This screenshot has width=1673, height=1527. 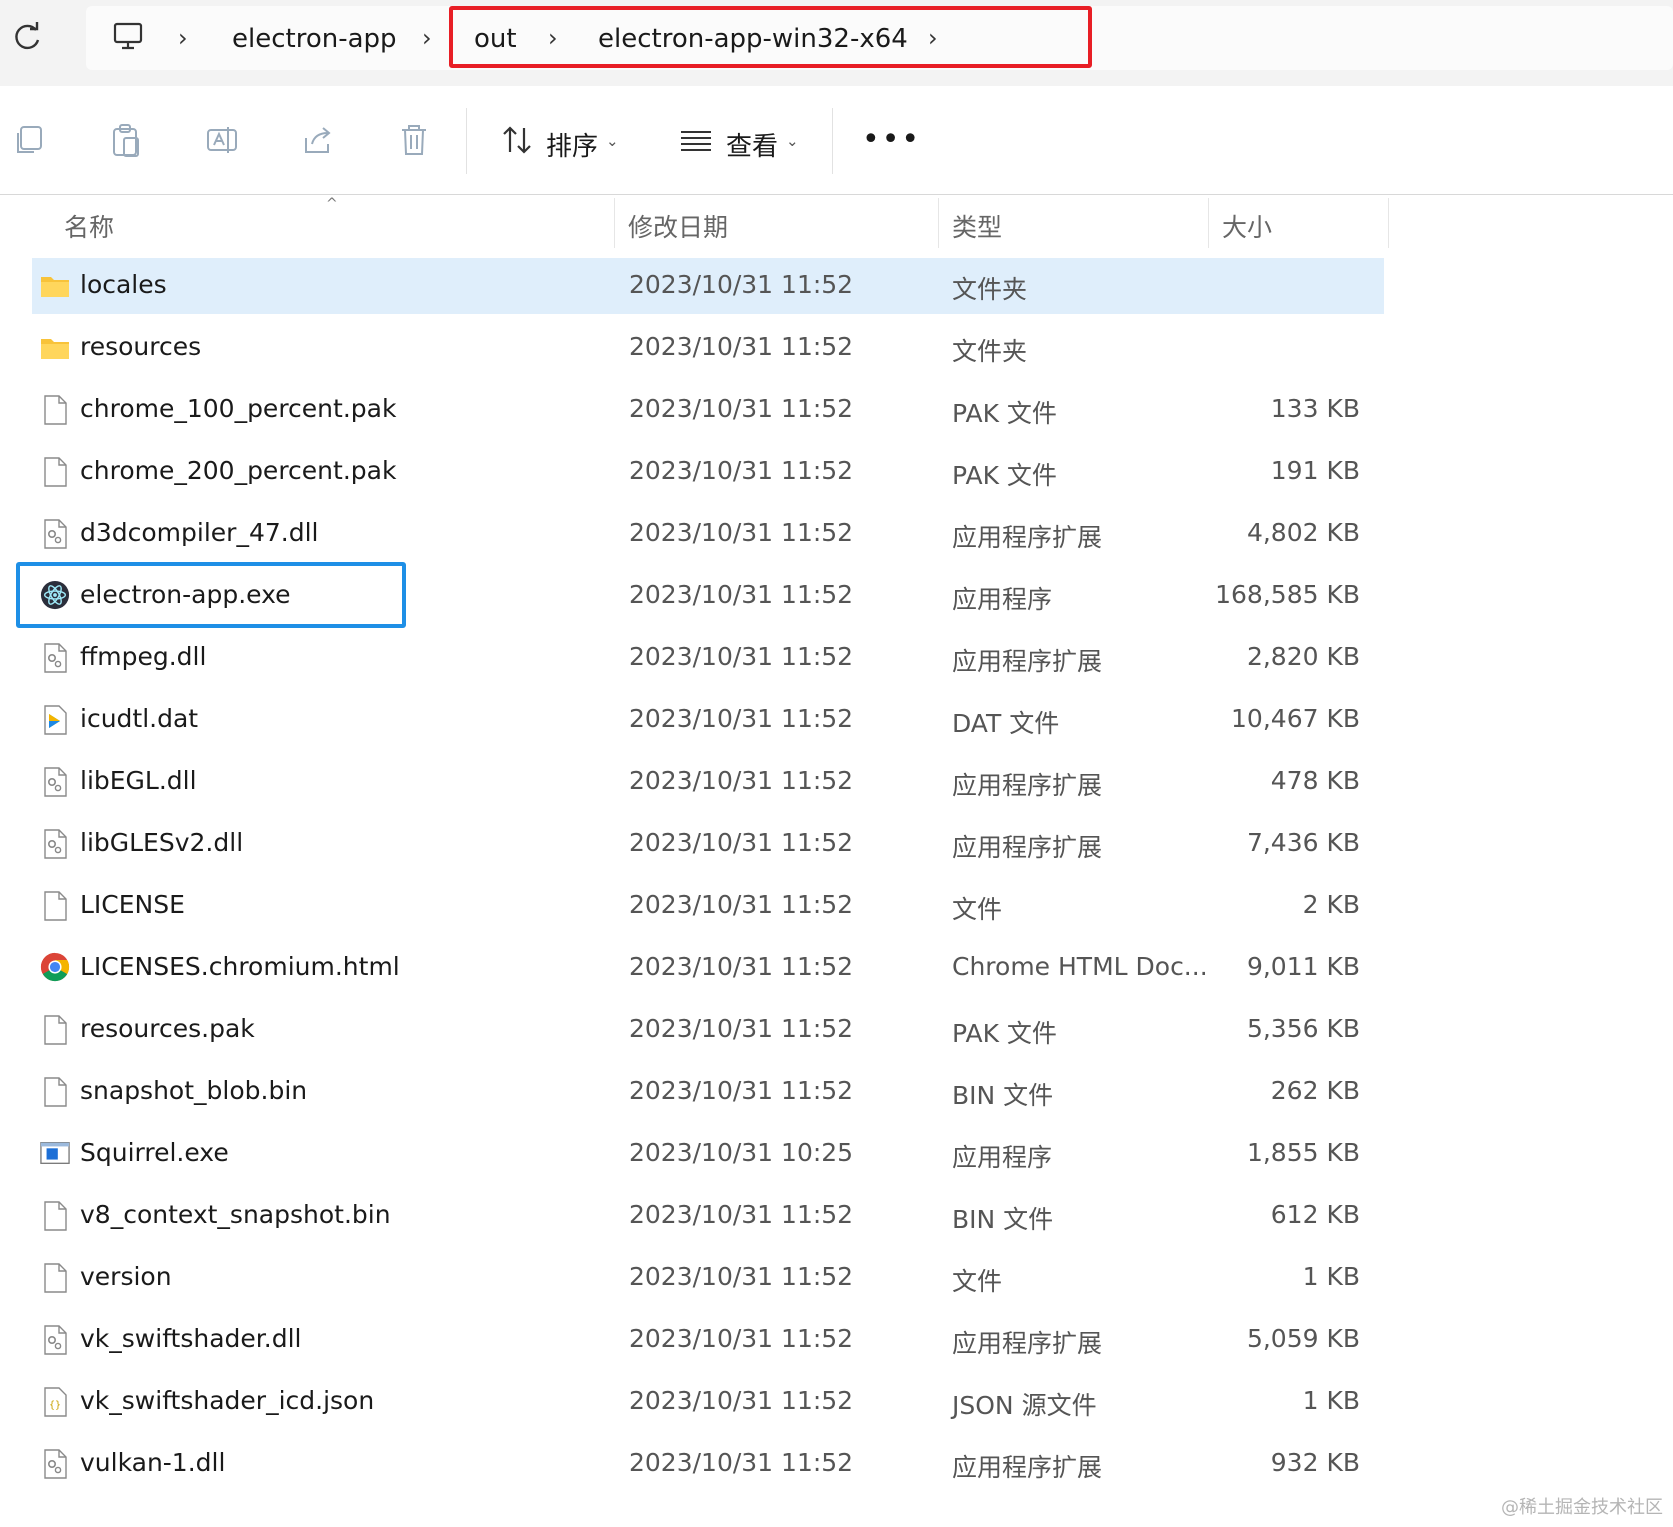 I want to click on folder-icon, so click(x=55, y=286).